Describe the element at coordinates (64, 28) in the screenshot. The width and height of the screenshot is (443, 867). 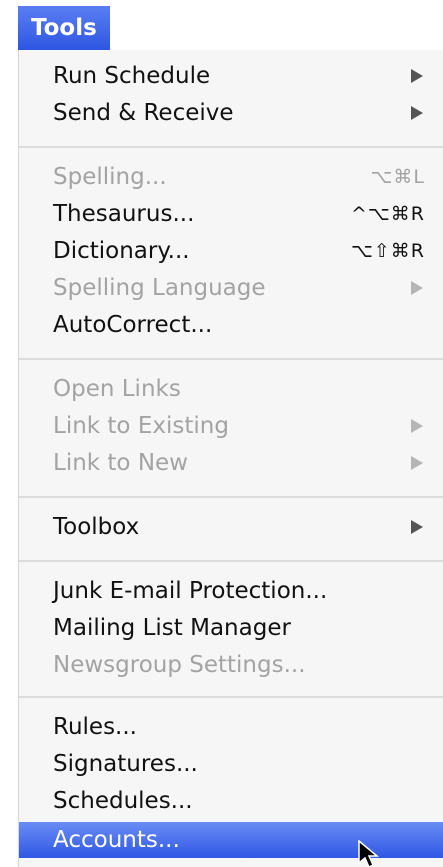
I see `tools-menu-title: Tools` at that location.